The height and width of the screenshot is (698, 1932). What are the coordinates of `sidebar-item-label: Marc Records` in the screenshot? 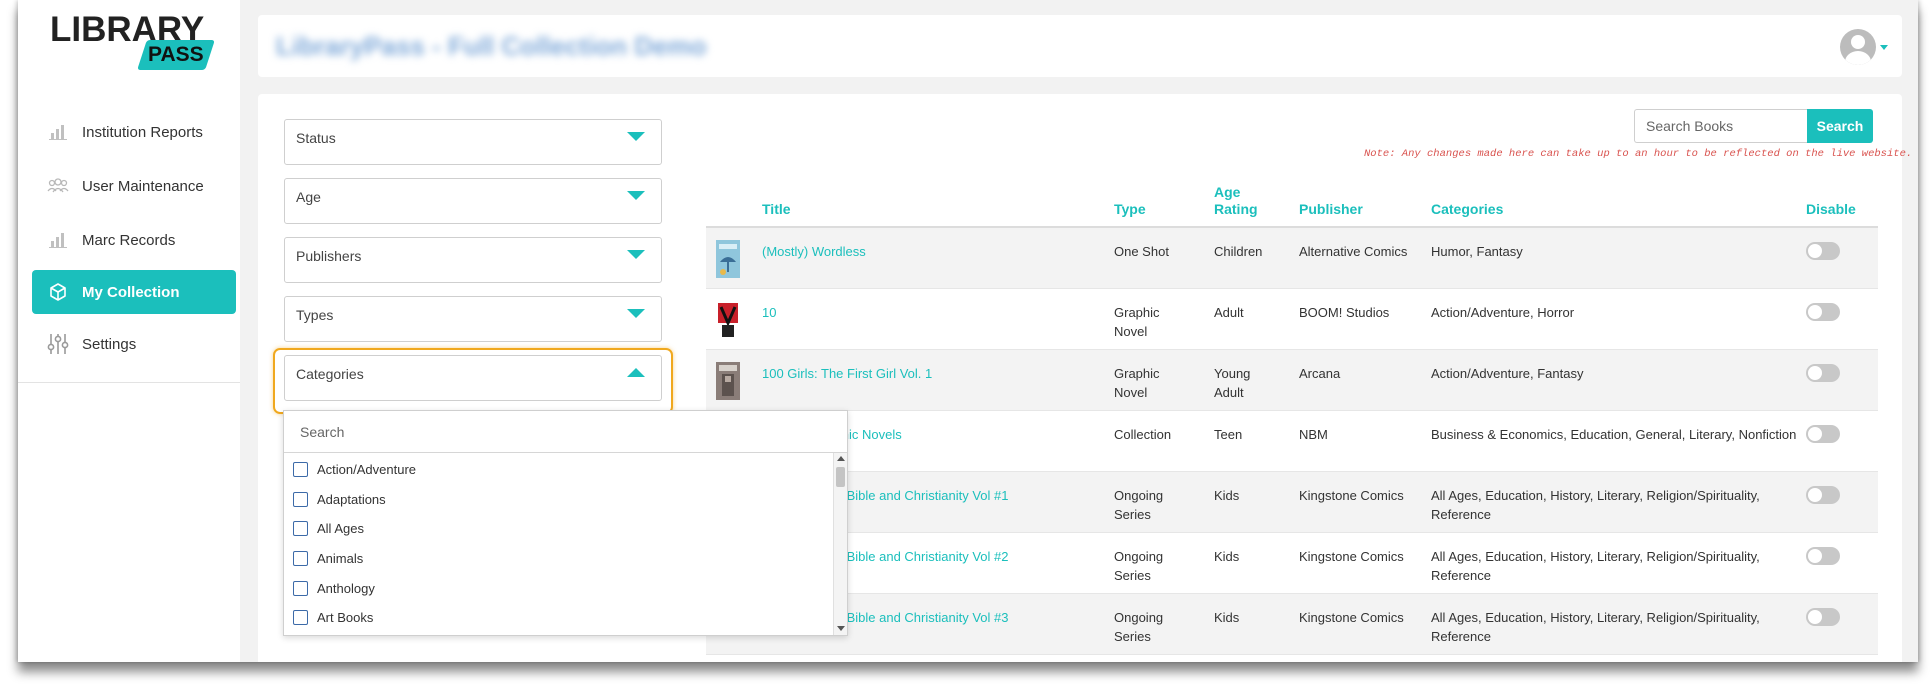 It's located at (129, 240).